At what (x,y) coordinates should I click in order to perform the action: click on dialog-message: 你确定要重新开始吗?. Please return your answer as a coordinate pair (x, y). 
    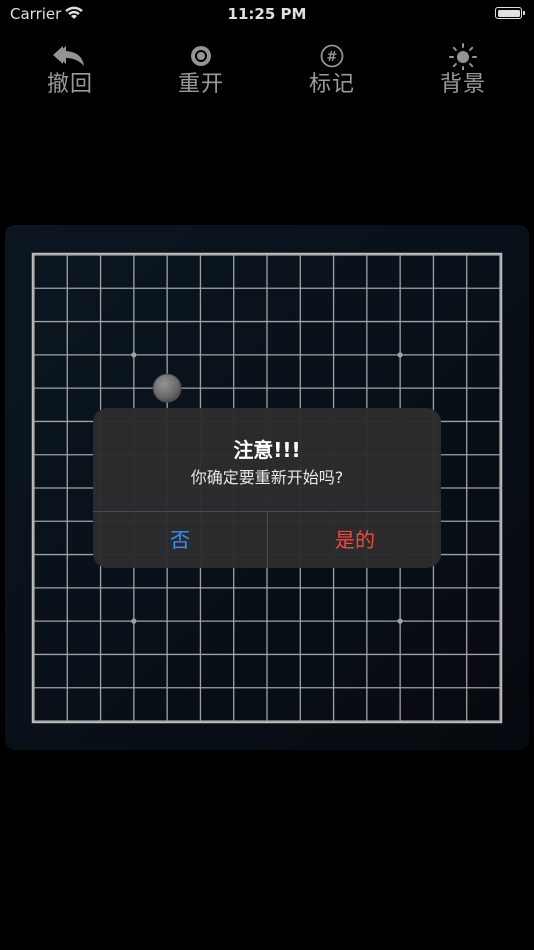
    Looking at the image, I should click on (267, 477).